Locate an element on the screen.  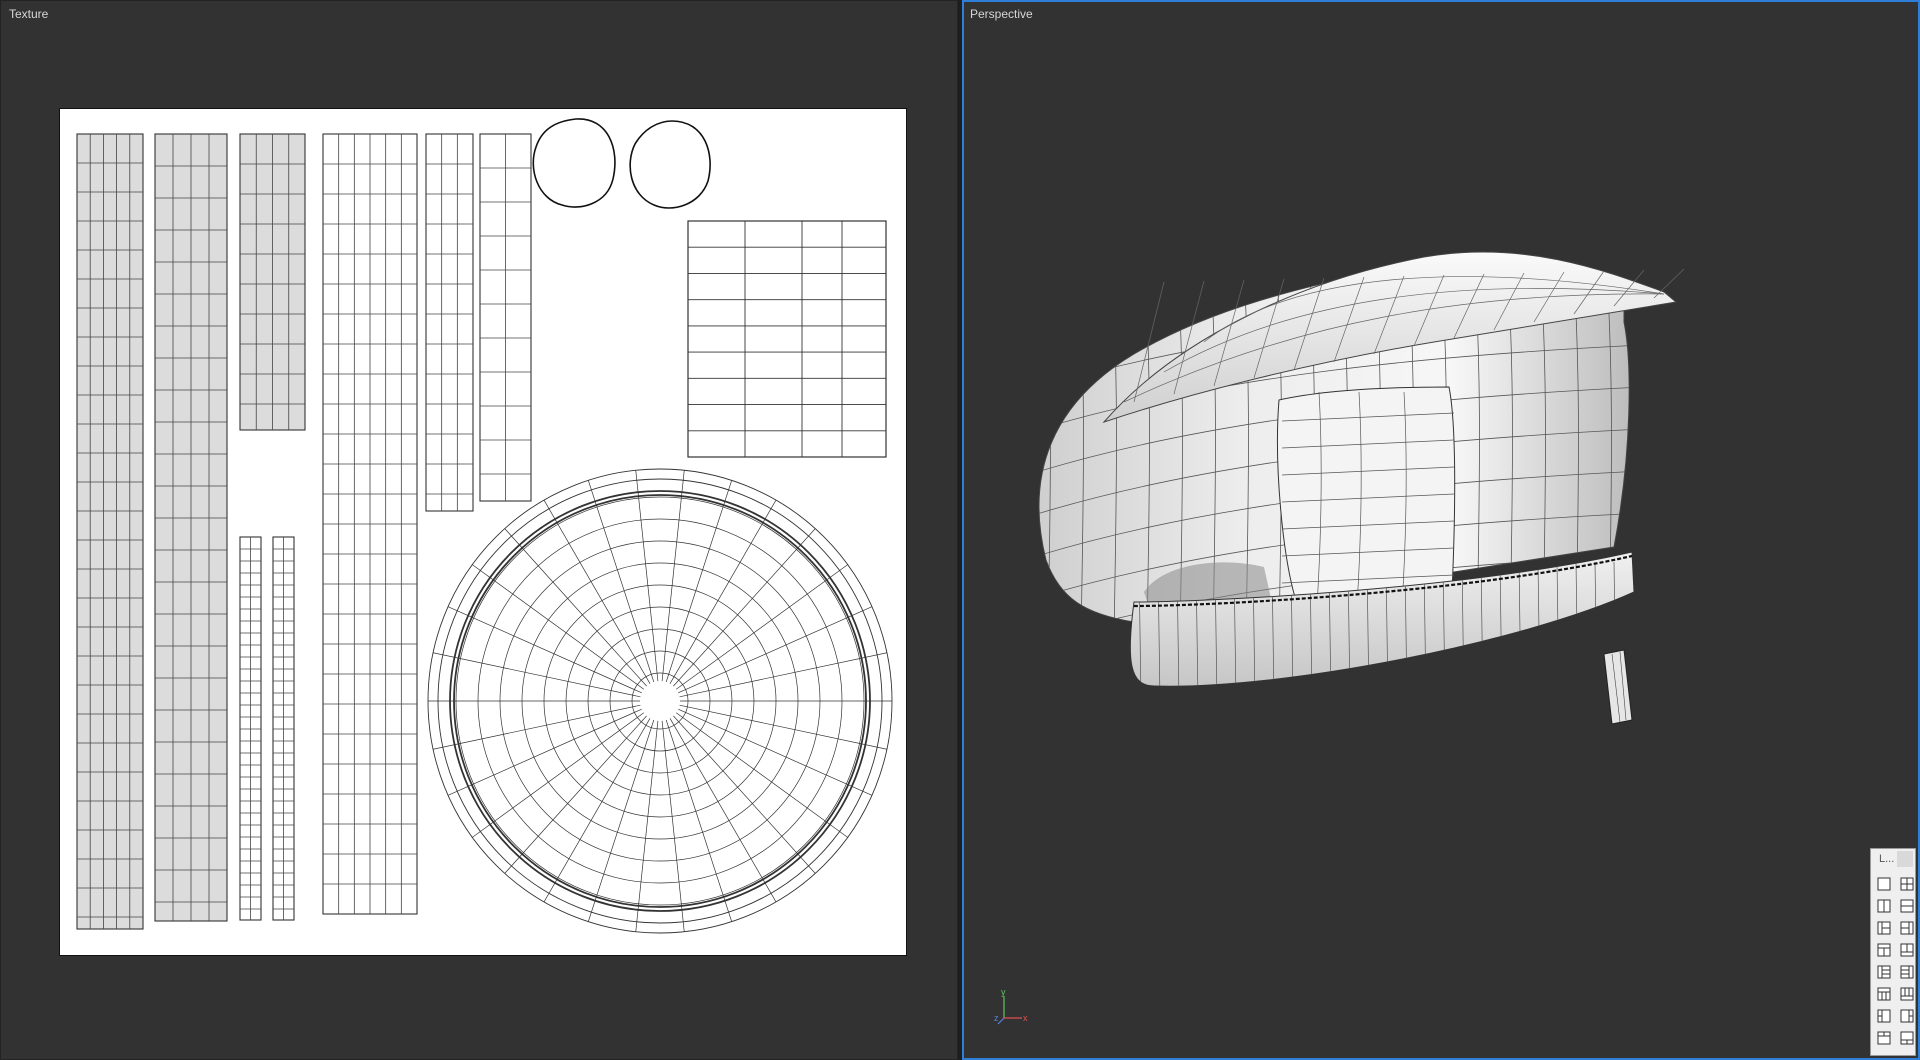
viewport-title: Texture is located at coordinates (28, 14).